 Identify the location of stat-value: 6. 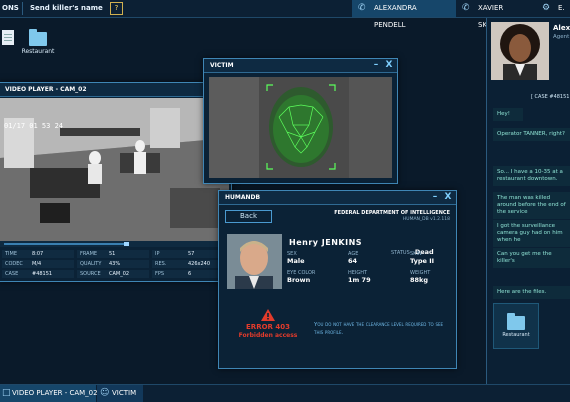
(190, 274).